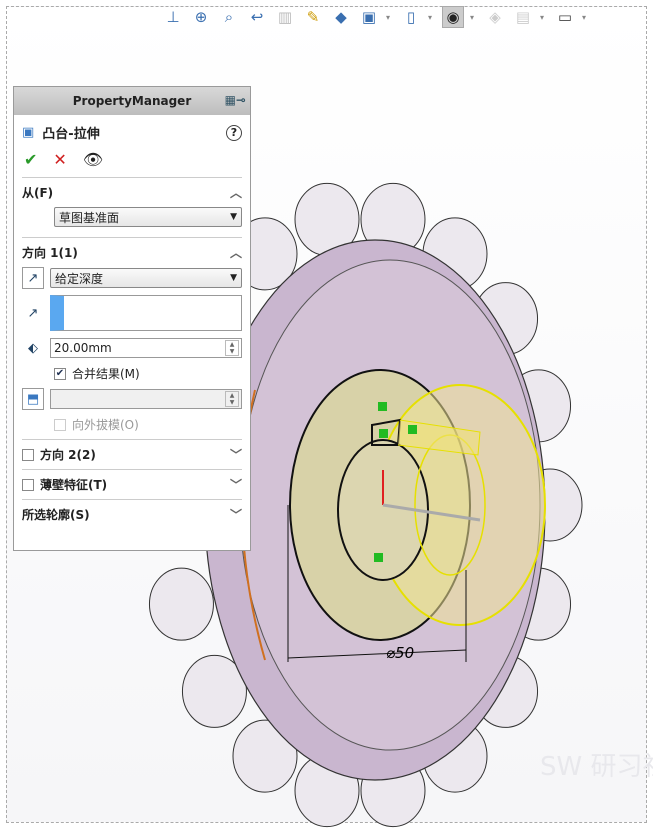 Image resolution: width=653 pixels, height=829 pixels. I want to click on section-view-icon: ▥, so click(285, 17).